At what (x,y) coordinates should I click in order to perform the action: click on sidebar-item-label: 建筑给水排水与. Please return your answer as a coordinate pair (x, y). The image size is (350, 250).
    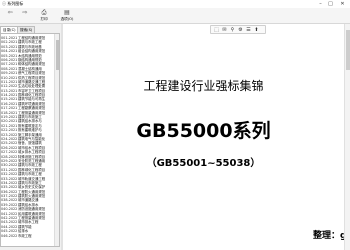
    Looking at the image, I should click on (30, 121).